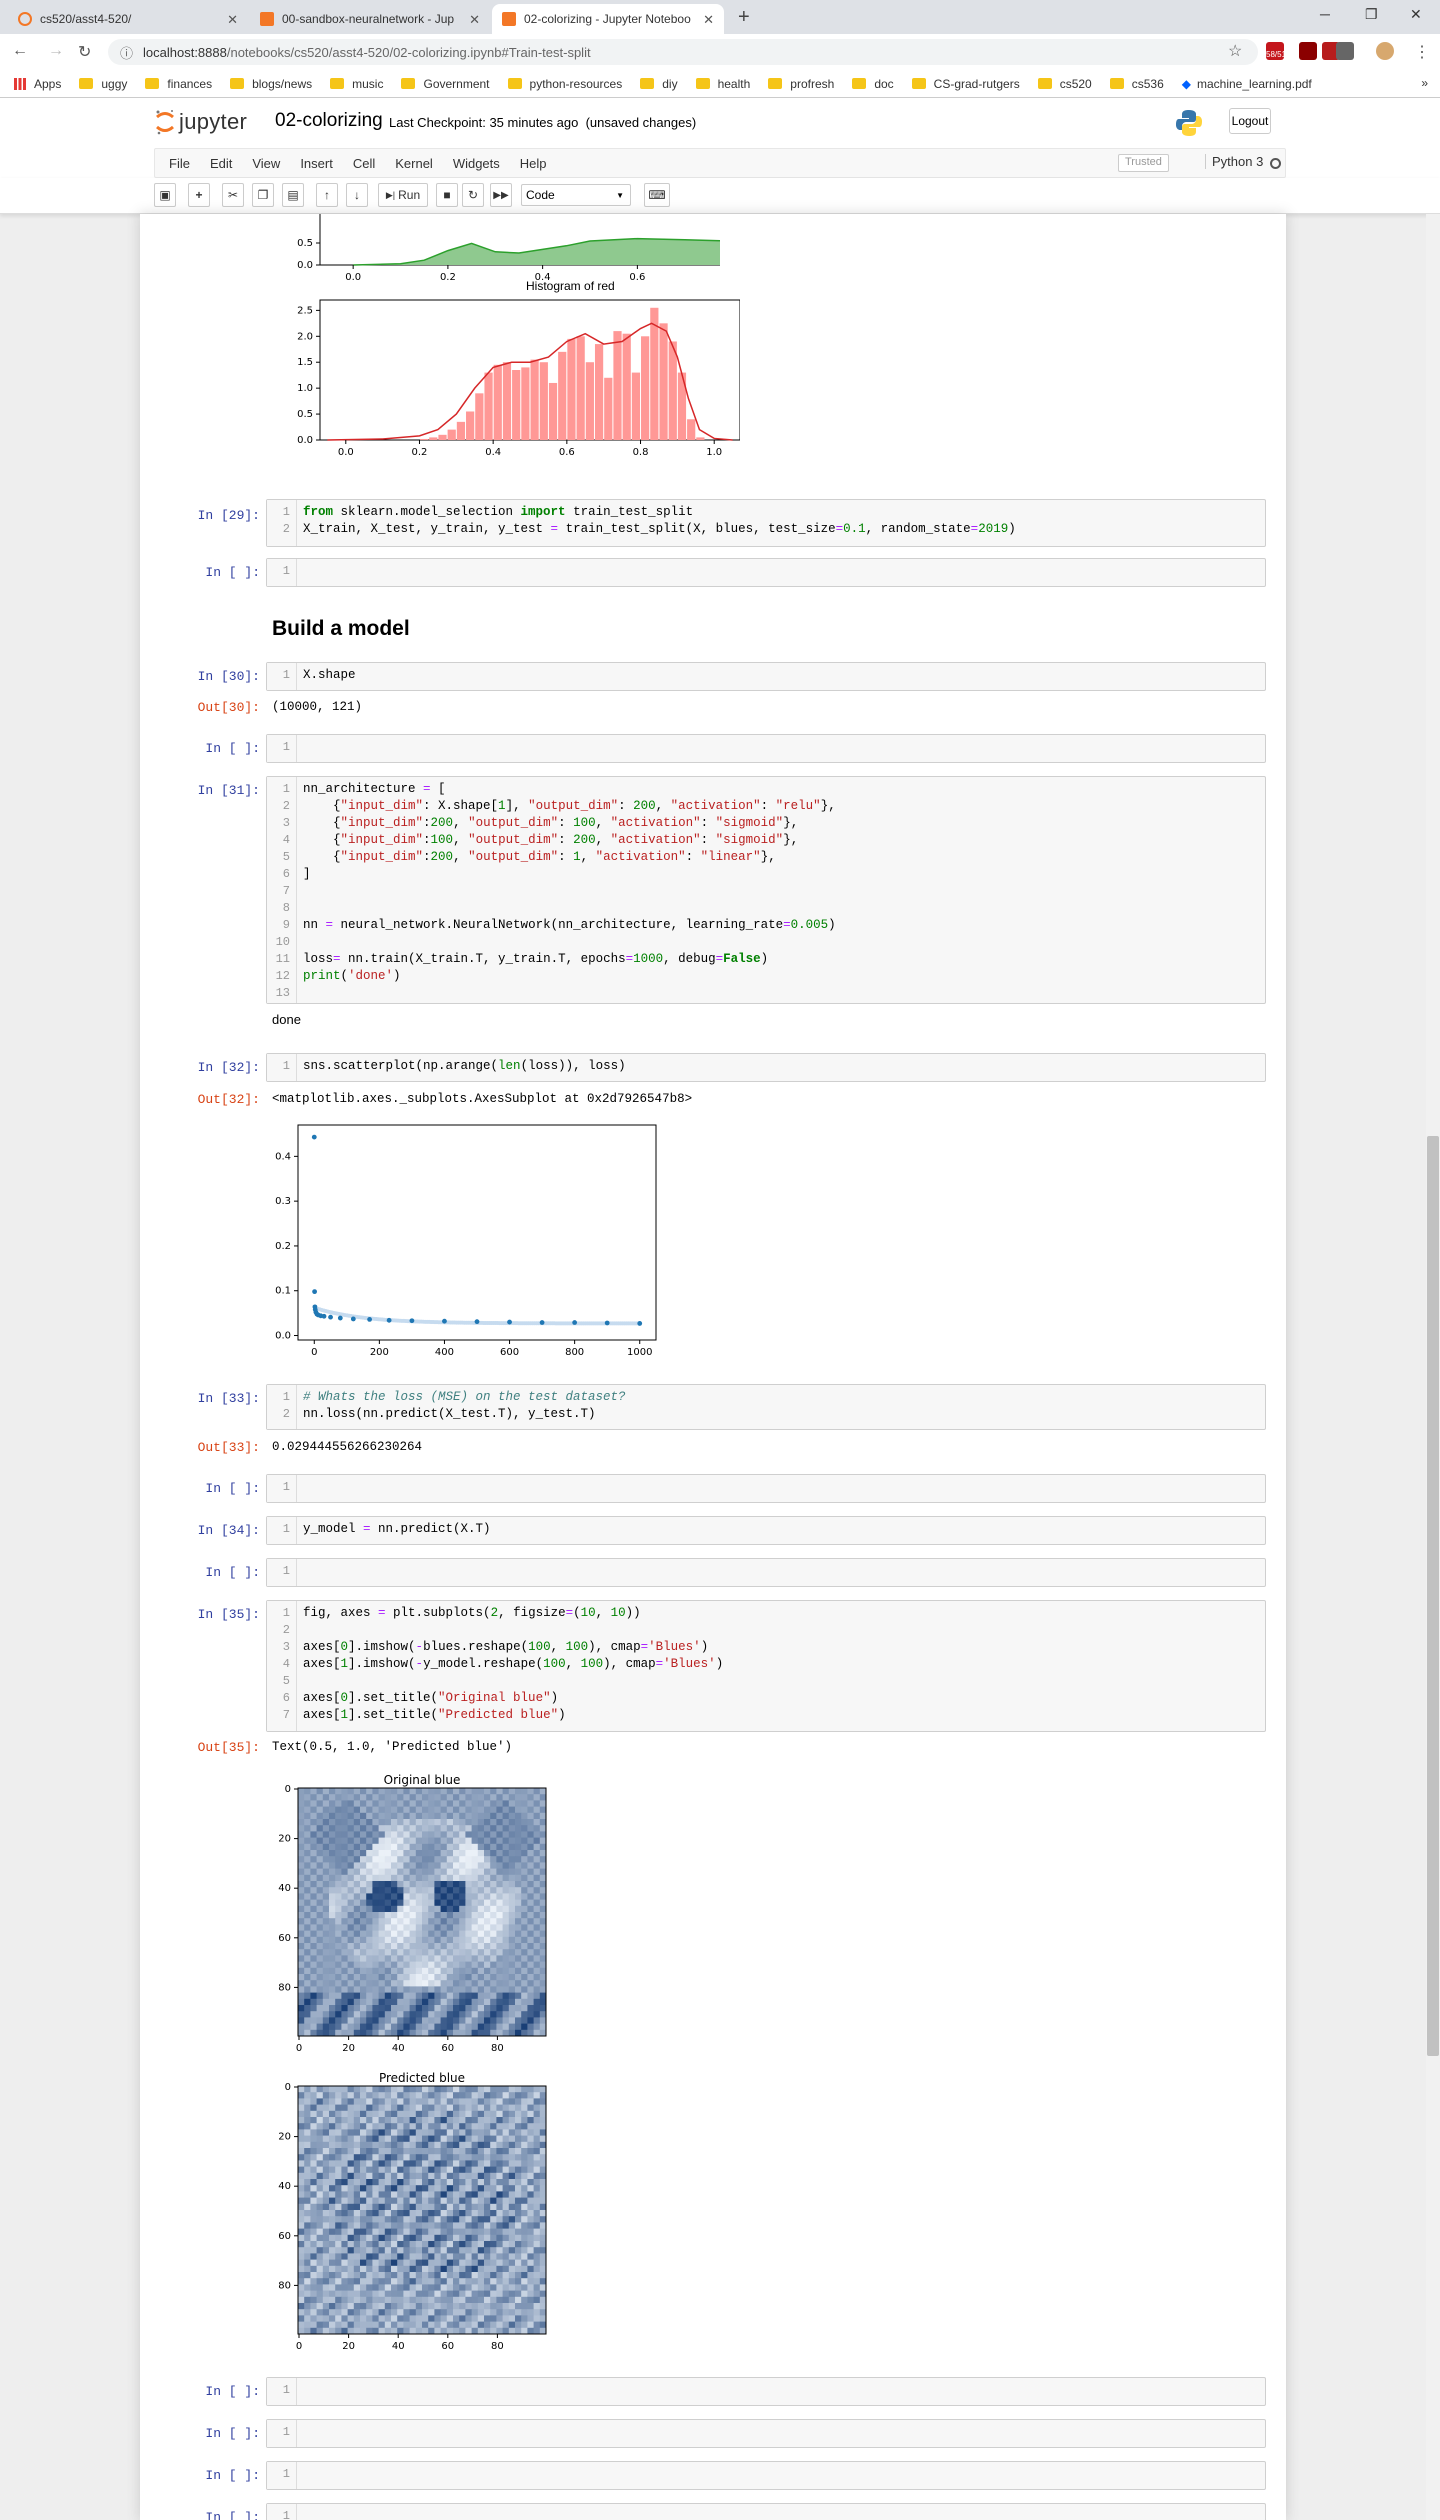 Image resolution: width=1440 pixels, height=2520 pixels. Describe the element at coordinates (370, 19) in the screenshot. I see `browser-tab: 00-sandbox-neuralnetwork - Jup ✕` at that location.